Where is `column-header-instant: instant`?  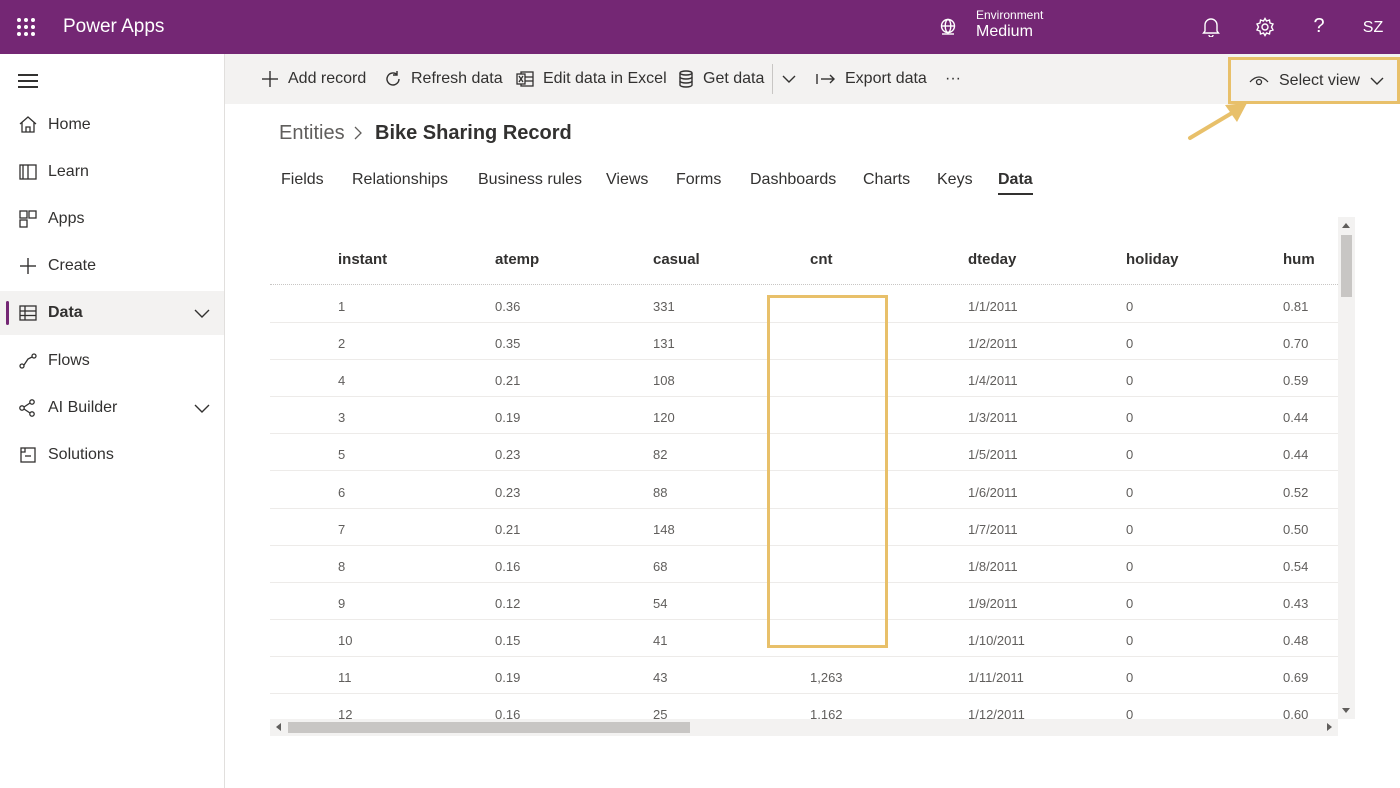 column-header-instant: instant is located at coordinates (362, 259).